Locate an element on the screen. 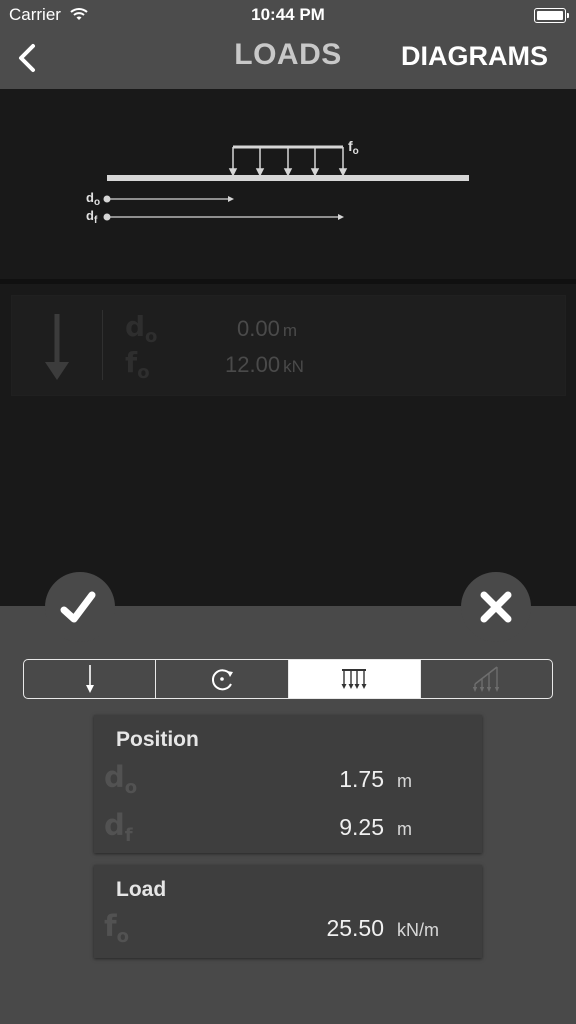  load-card: Load fo 25.50 kN/m is located at coordinates (288, 911).